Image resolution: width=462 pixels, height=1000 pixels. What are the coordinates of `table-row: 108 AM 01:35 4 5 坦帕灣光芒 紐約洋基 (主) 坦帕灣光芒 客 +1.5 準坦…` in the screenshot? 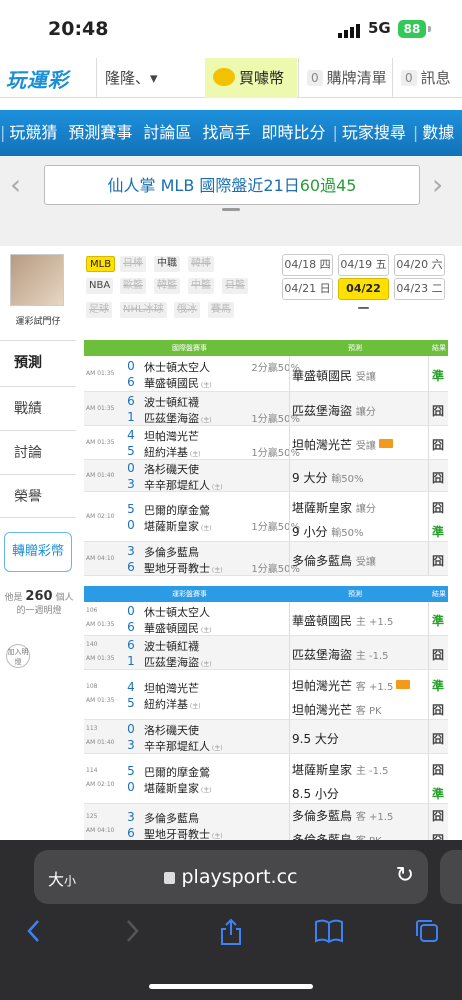 It's located at (266, 695).